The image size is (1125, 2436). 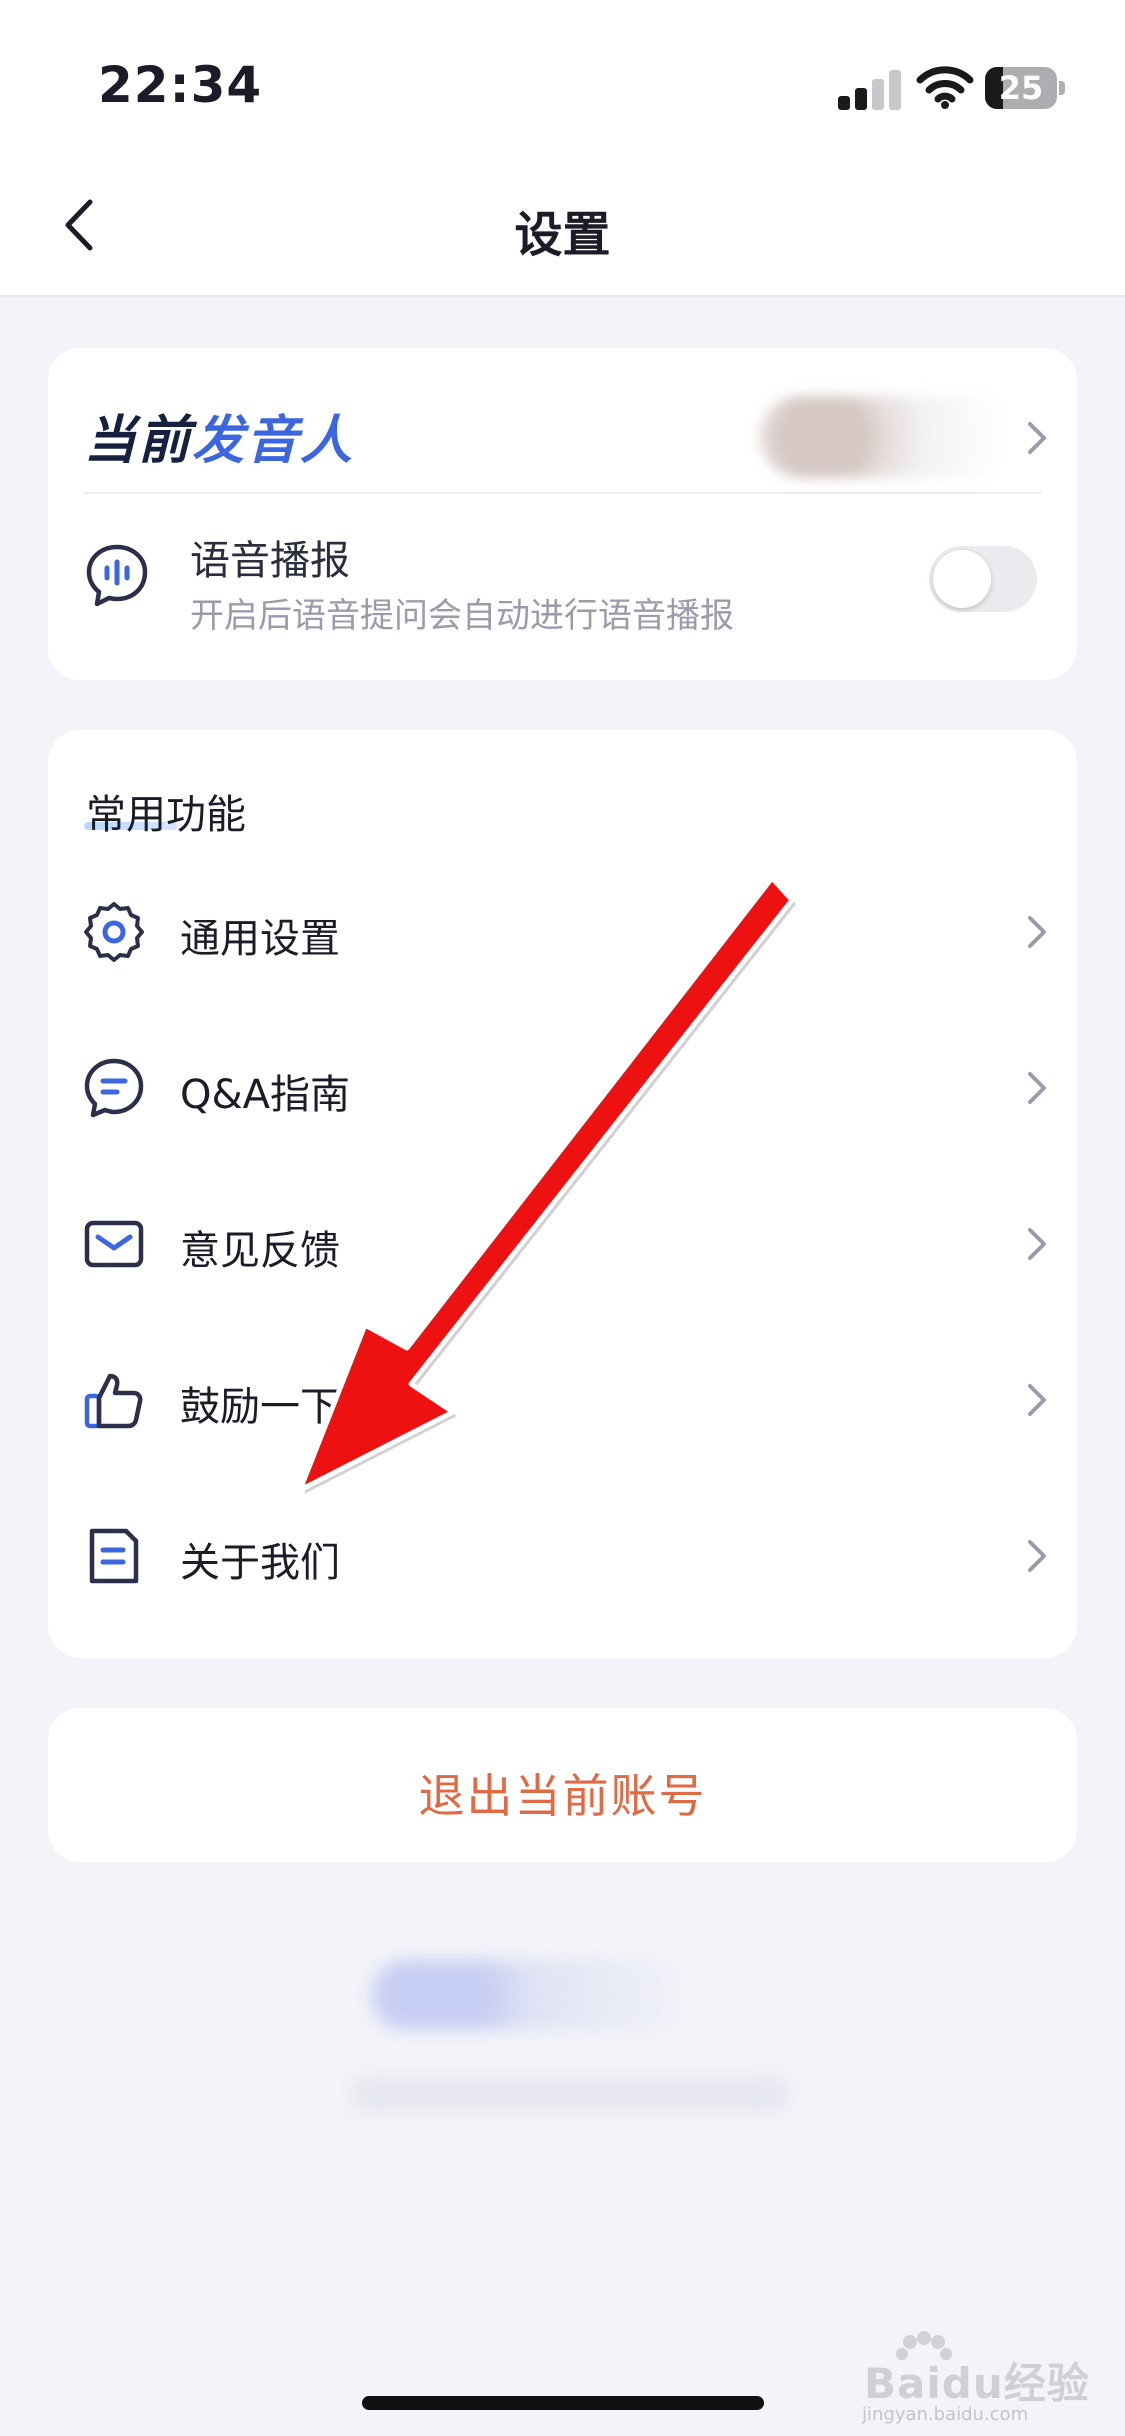 What do you see at coordinates (560, 1995) in the screenshot?
I see `footer-logo-blurred` at bounding box center [560, 1995].